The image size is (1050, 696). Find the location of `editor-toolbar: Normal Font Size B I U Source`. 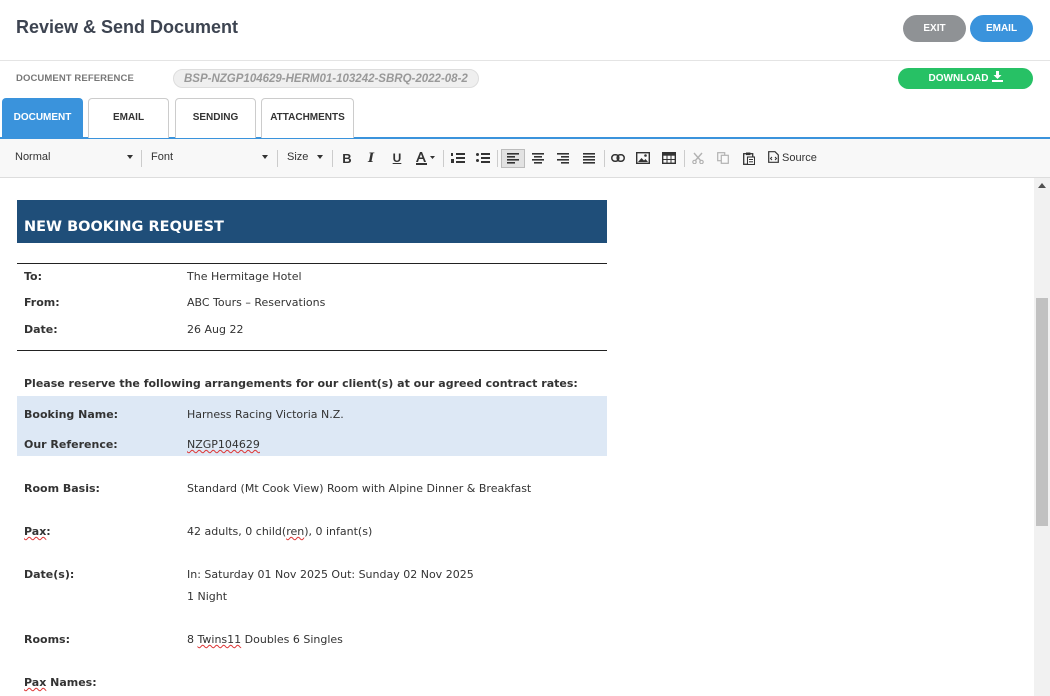

editor-toolbar: Normal Font Size B I U Source is located at coordinates (525, 158).